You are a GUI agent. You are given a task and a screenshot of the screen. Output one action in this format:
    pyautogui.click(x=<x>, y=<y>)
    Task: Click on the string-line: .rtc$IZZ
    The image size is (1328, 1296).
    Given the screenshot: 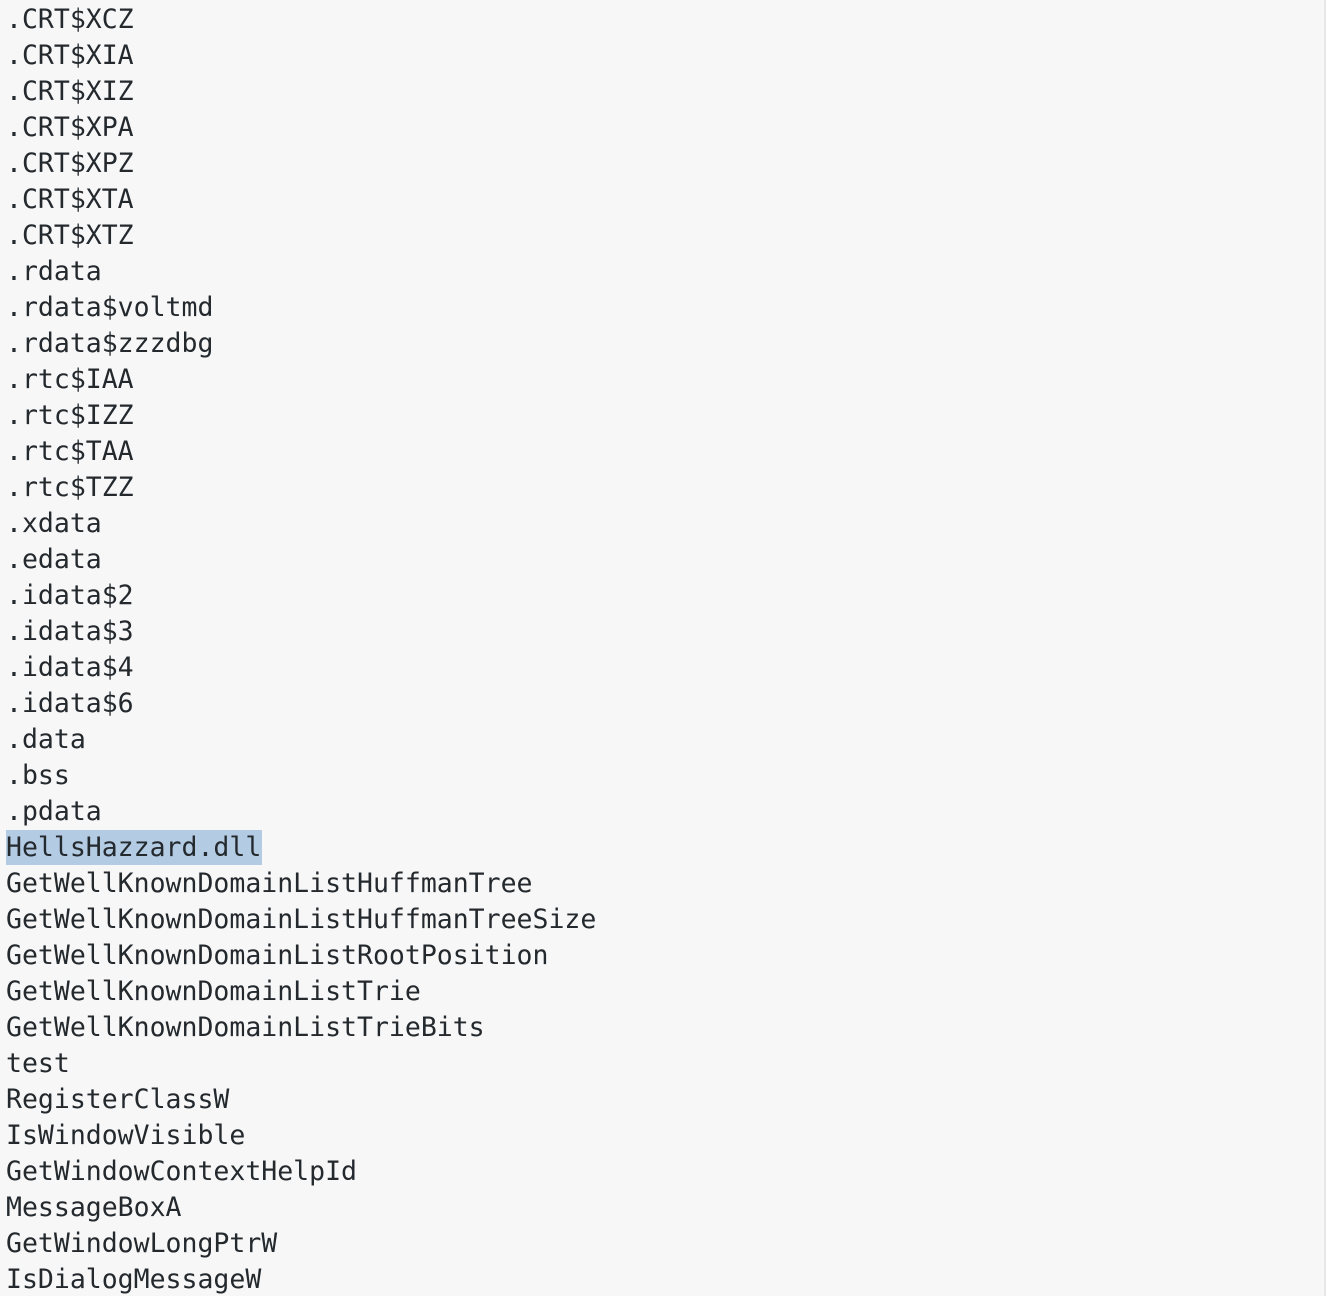 What is the action you would take?
    pyautogui.click(x=301, y=416)
    